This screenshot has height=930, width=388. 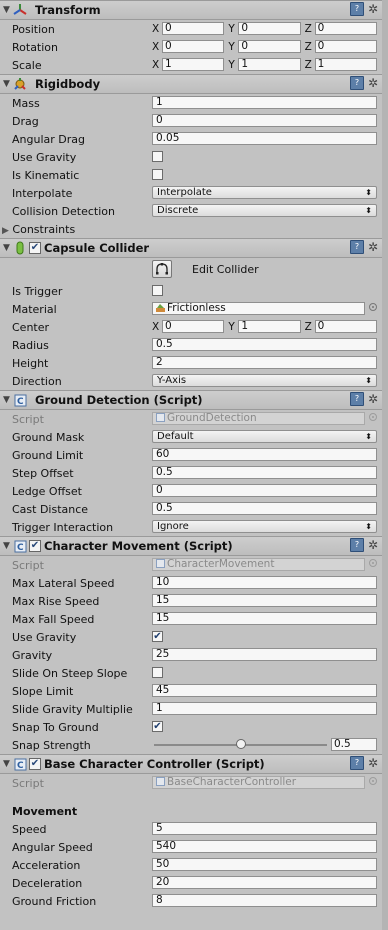 What do you see at coordinates (70, 673) in the screenshot?
I see `field-label: Slide On Steep Slope` at bounding box center [70, 673].